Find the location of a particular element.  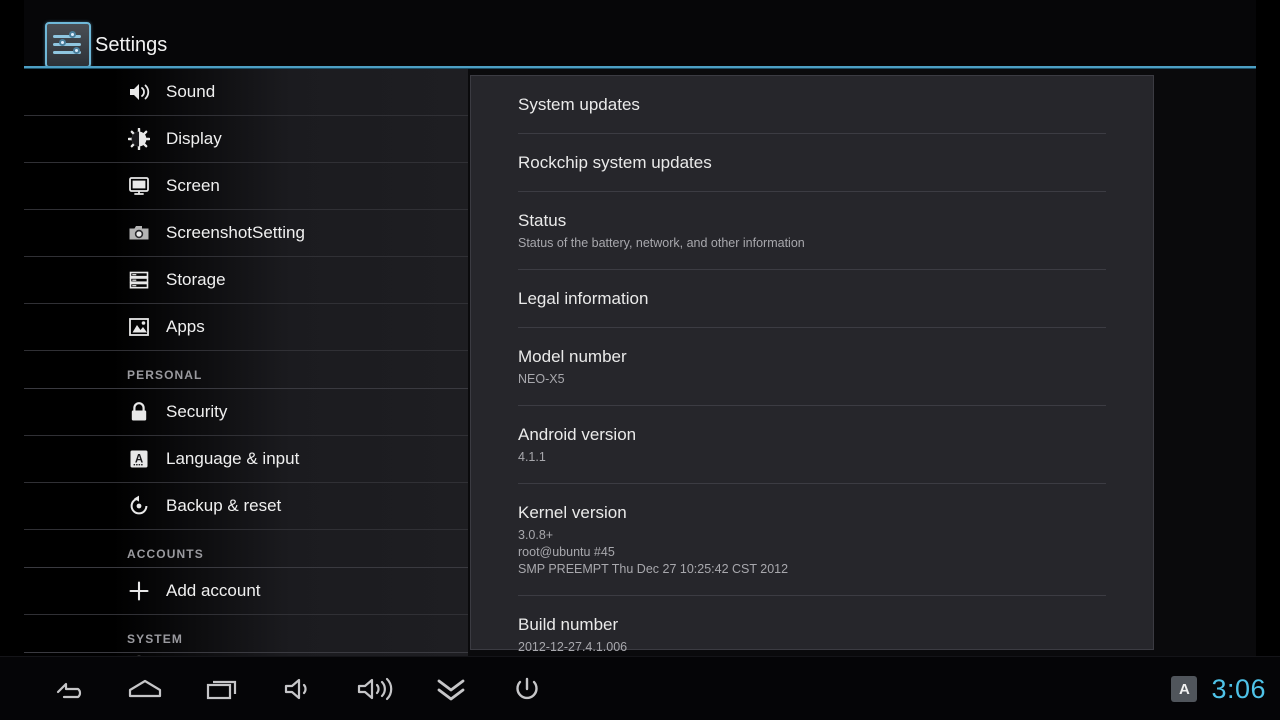

preference-row: Legal information is located at coordinates (812, 299).